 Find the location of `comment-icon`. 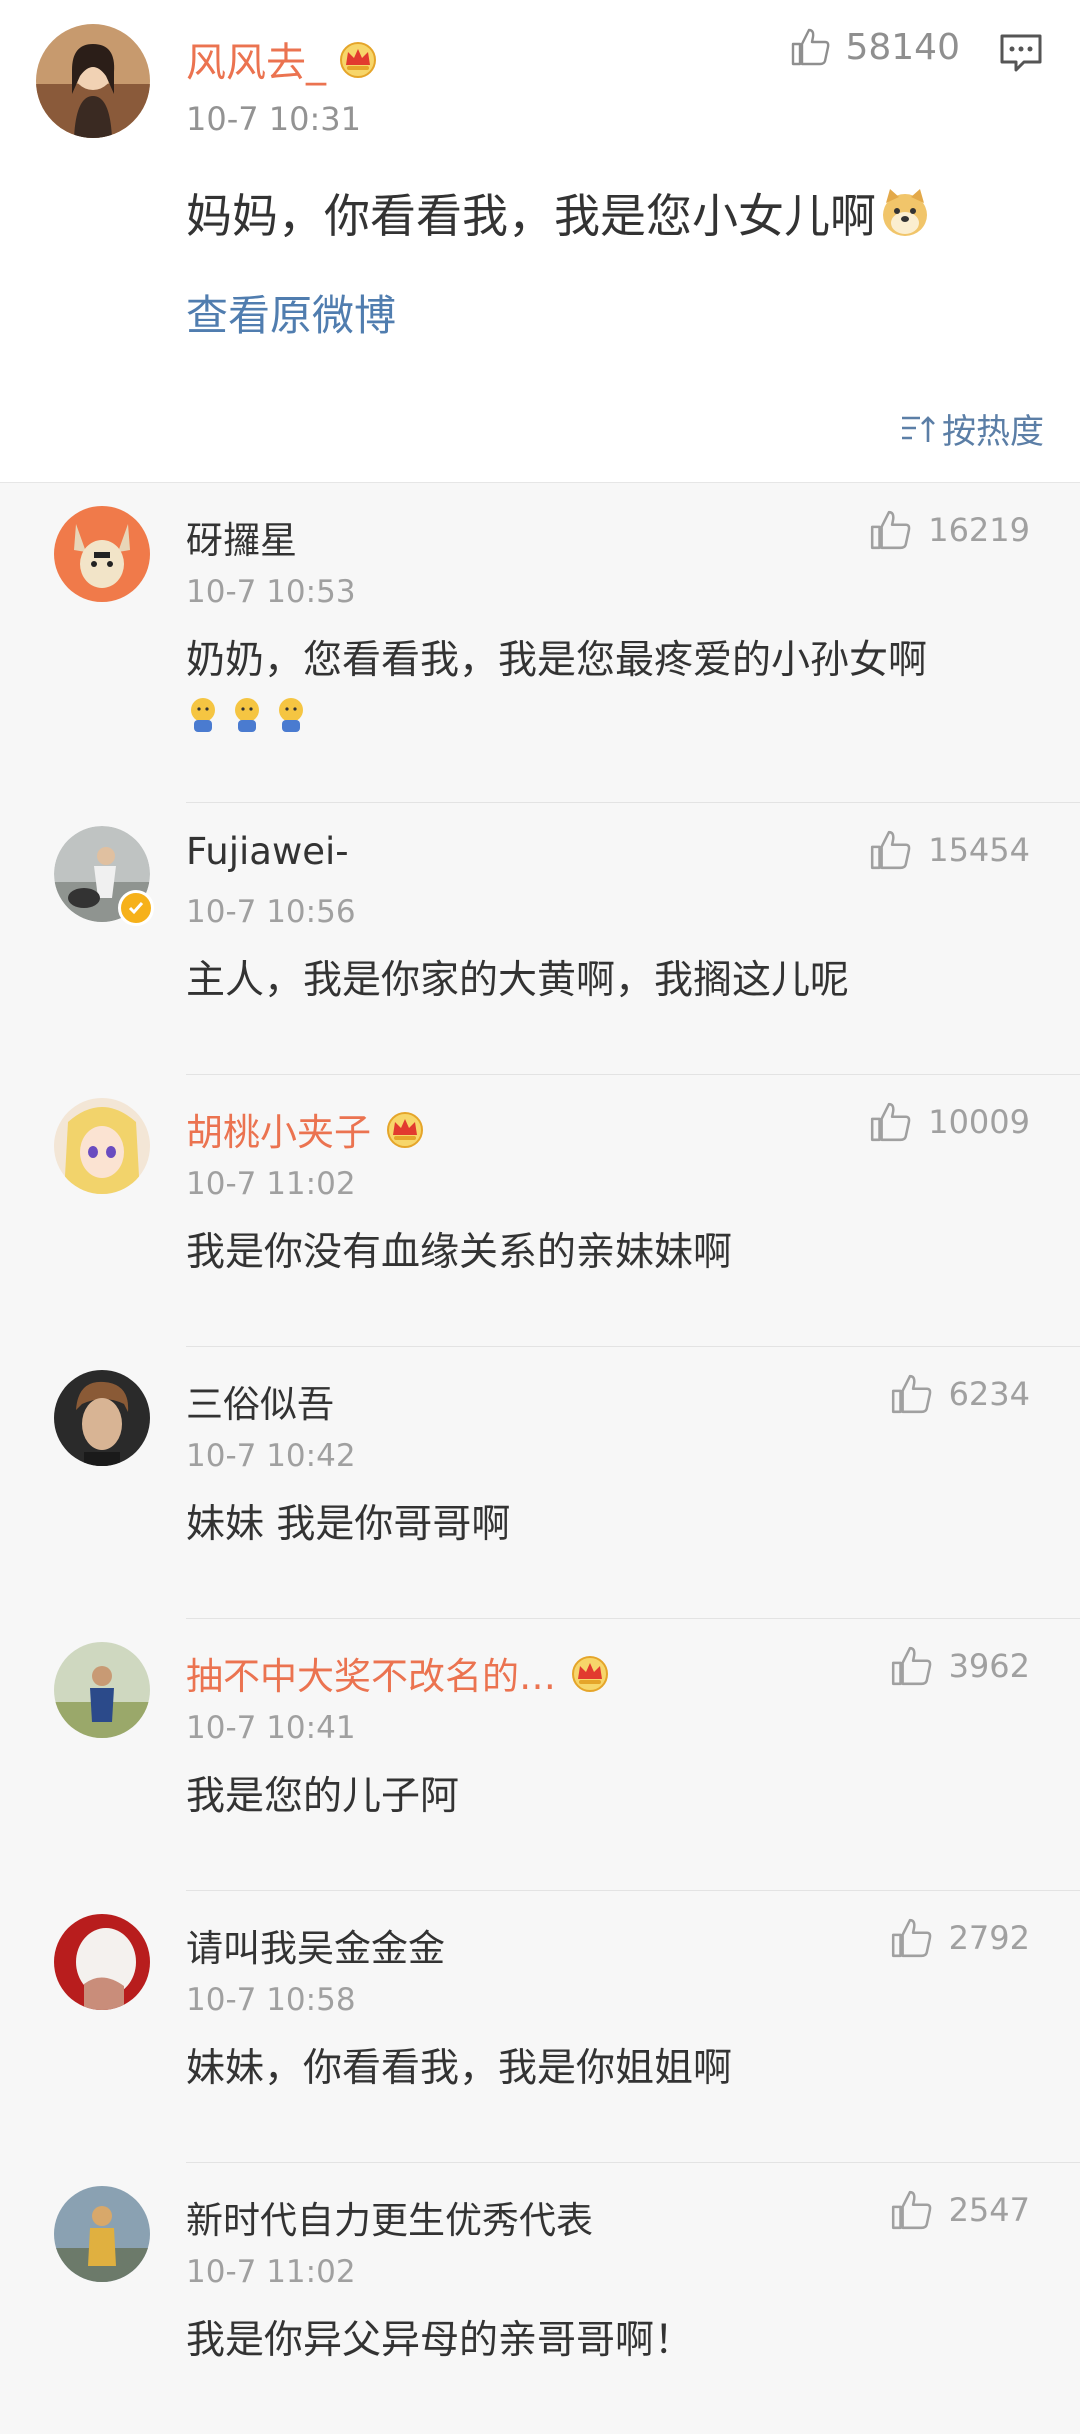

comment-icon is located at coordinates (1021, 53).